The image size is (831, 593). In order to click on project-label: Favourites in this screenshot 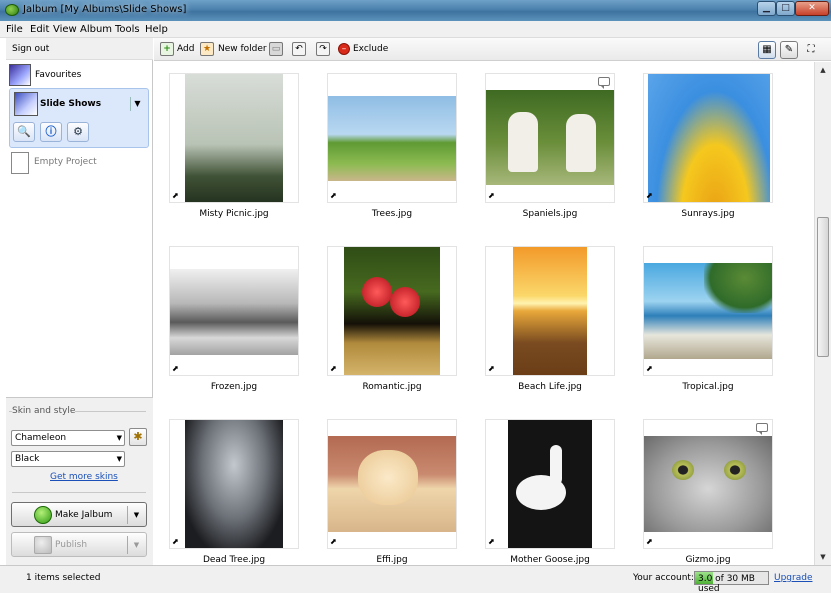, I will do `click(58, 75)`.